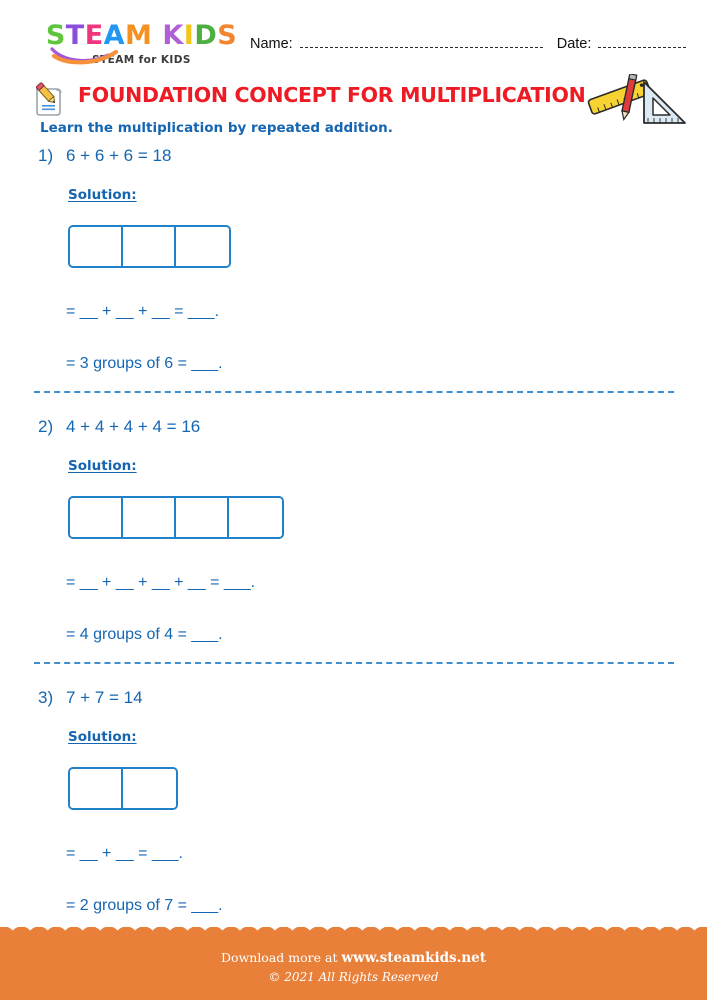 This screenshot has height=1000, width=707. I want to click on ruler-triangle-icon, so click(636, 99).